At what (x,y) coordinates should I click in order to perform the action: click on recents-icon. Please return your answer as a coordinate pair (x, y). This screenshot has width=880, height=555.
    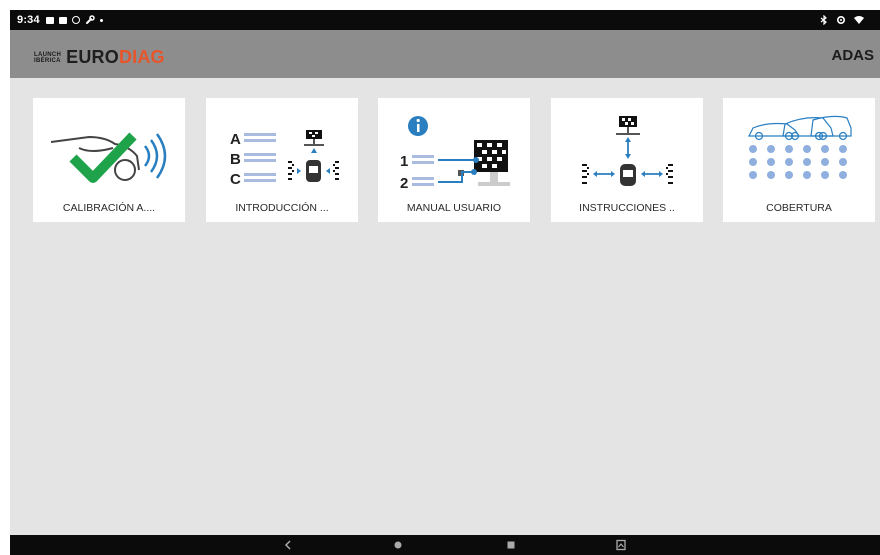
    Looking at the image, I should click on (511, 545).